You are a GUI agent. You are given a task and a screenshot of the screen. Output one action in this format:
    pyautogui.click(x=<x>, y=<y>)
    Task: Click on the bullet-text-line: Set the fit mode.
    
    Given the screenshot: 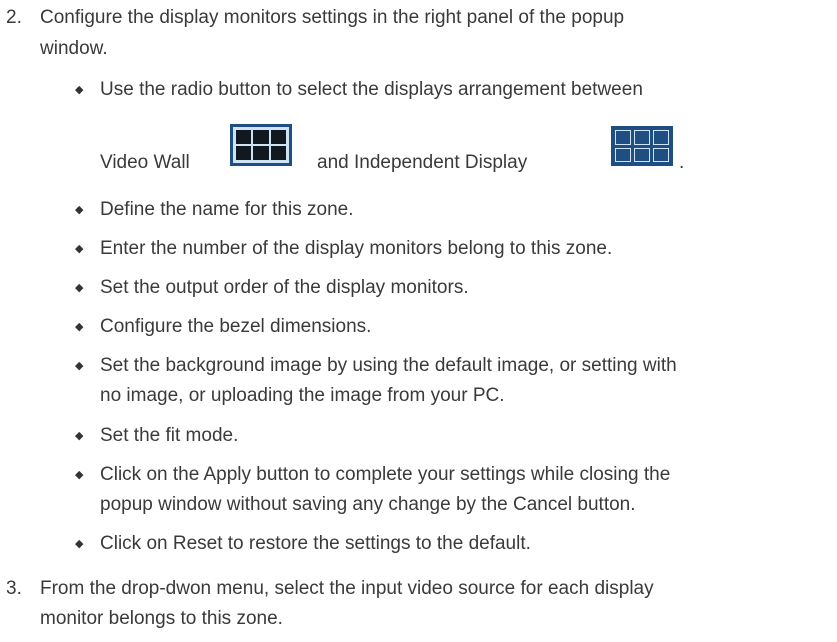 What is the action you would take?
    pyautogui.click(x=169, y=435)
    